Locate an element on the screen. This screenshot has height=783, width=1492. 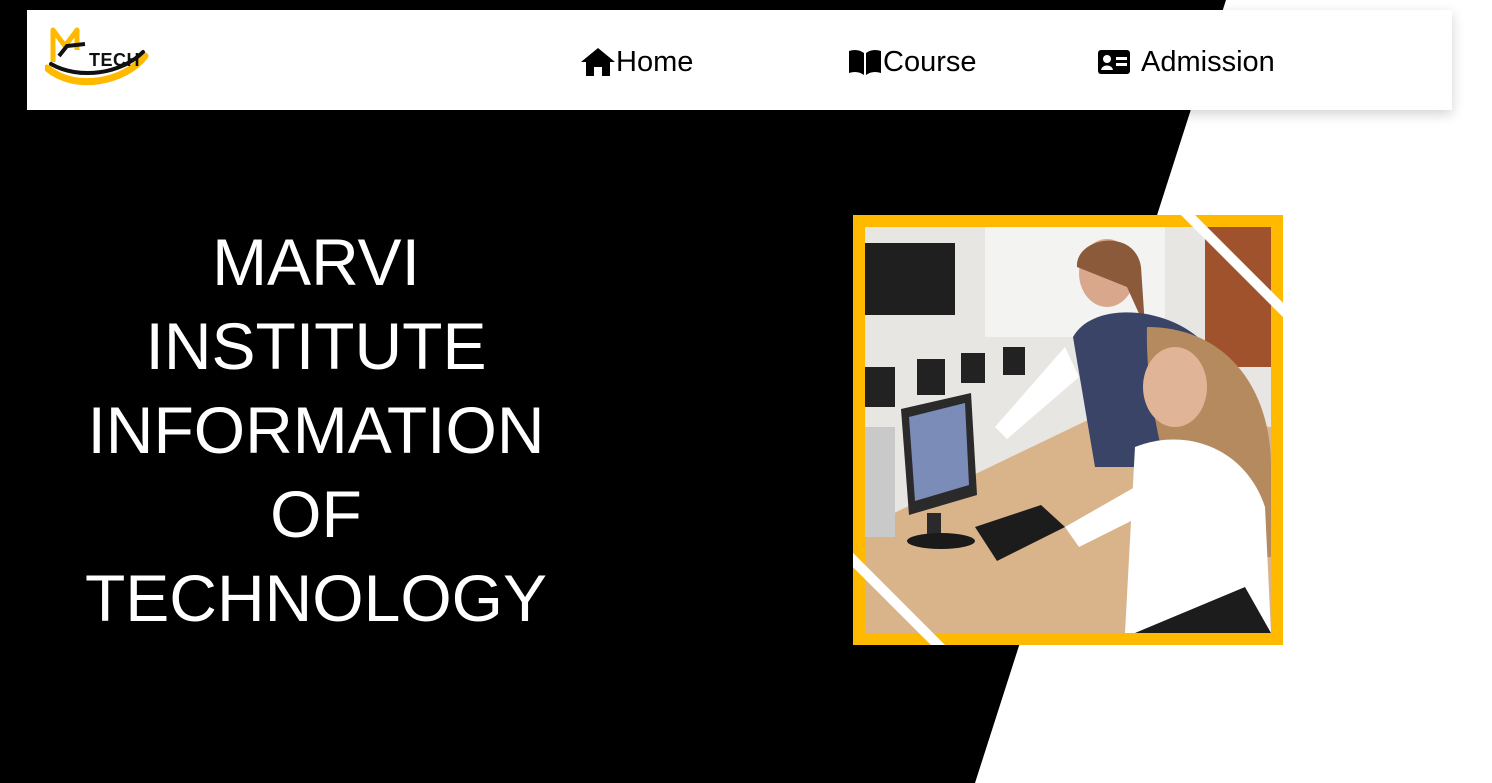
nav-item-course: Course is located at coordinates (912, 62).